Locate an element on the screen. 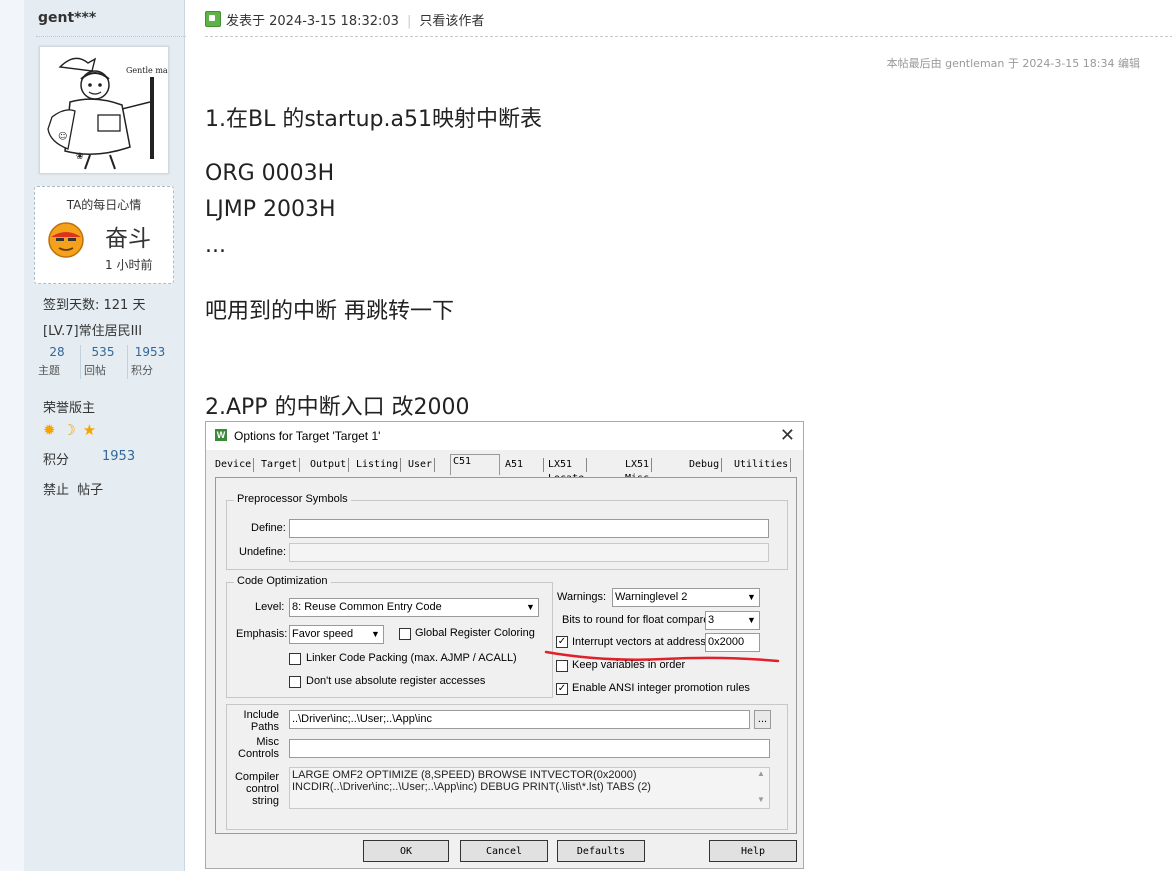  stat-points: 1953 积分 is located at coordinates (150, 361).